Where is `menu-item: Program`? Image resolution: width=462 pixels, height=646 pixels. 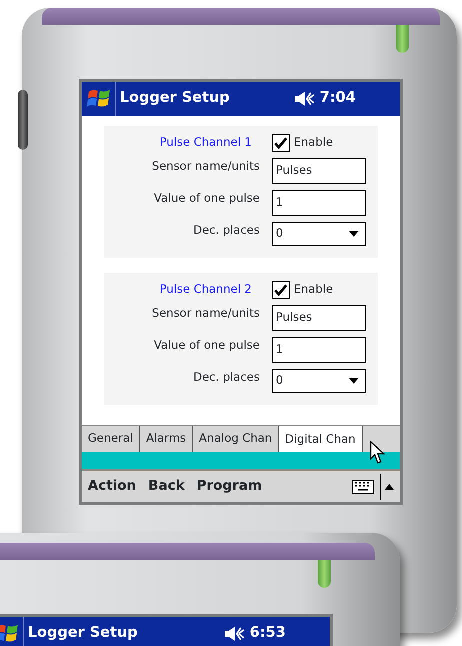 menu-item: Program is located at coordinates (229, 486).